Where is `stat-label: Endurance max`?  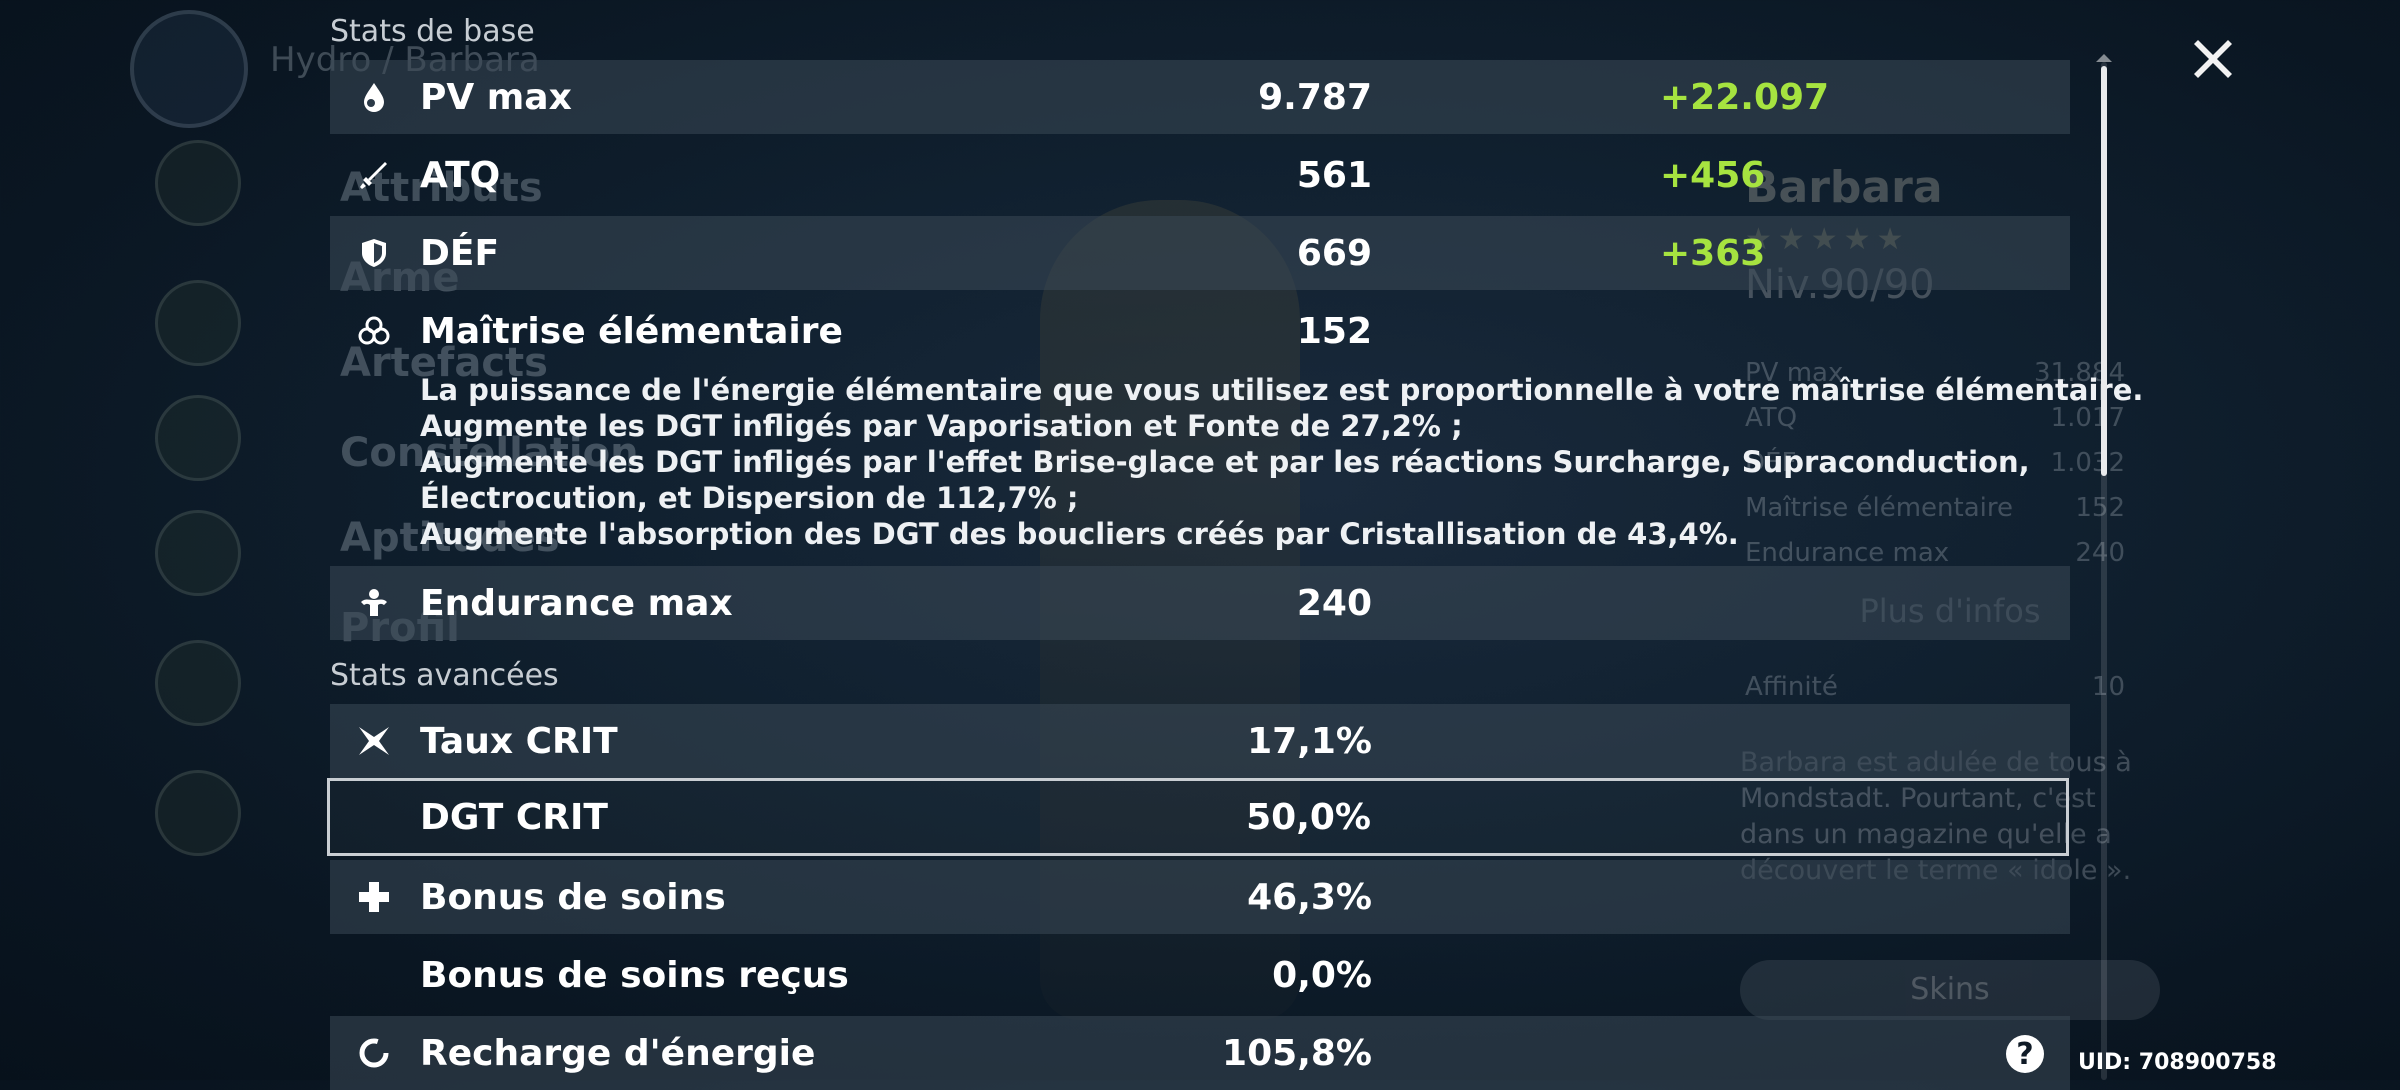
stat-label: Endurance max is located at coordinates (576, 603).